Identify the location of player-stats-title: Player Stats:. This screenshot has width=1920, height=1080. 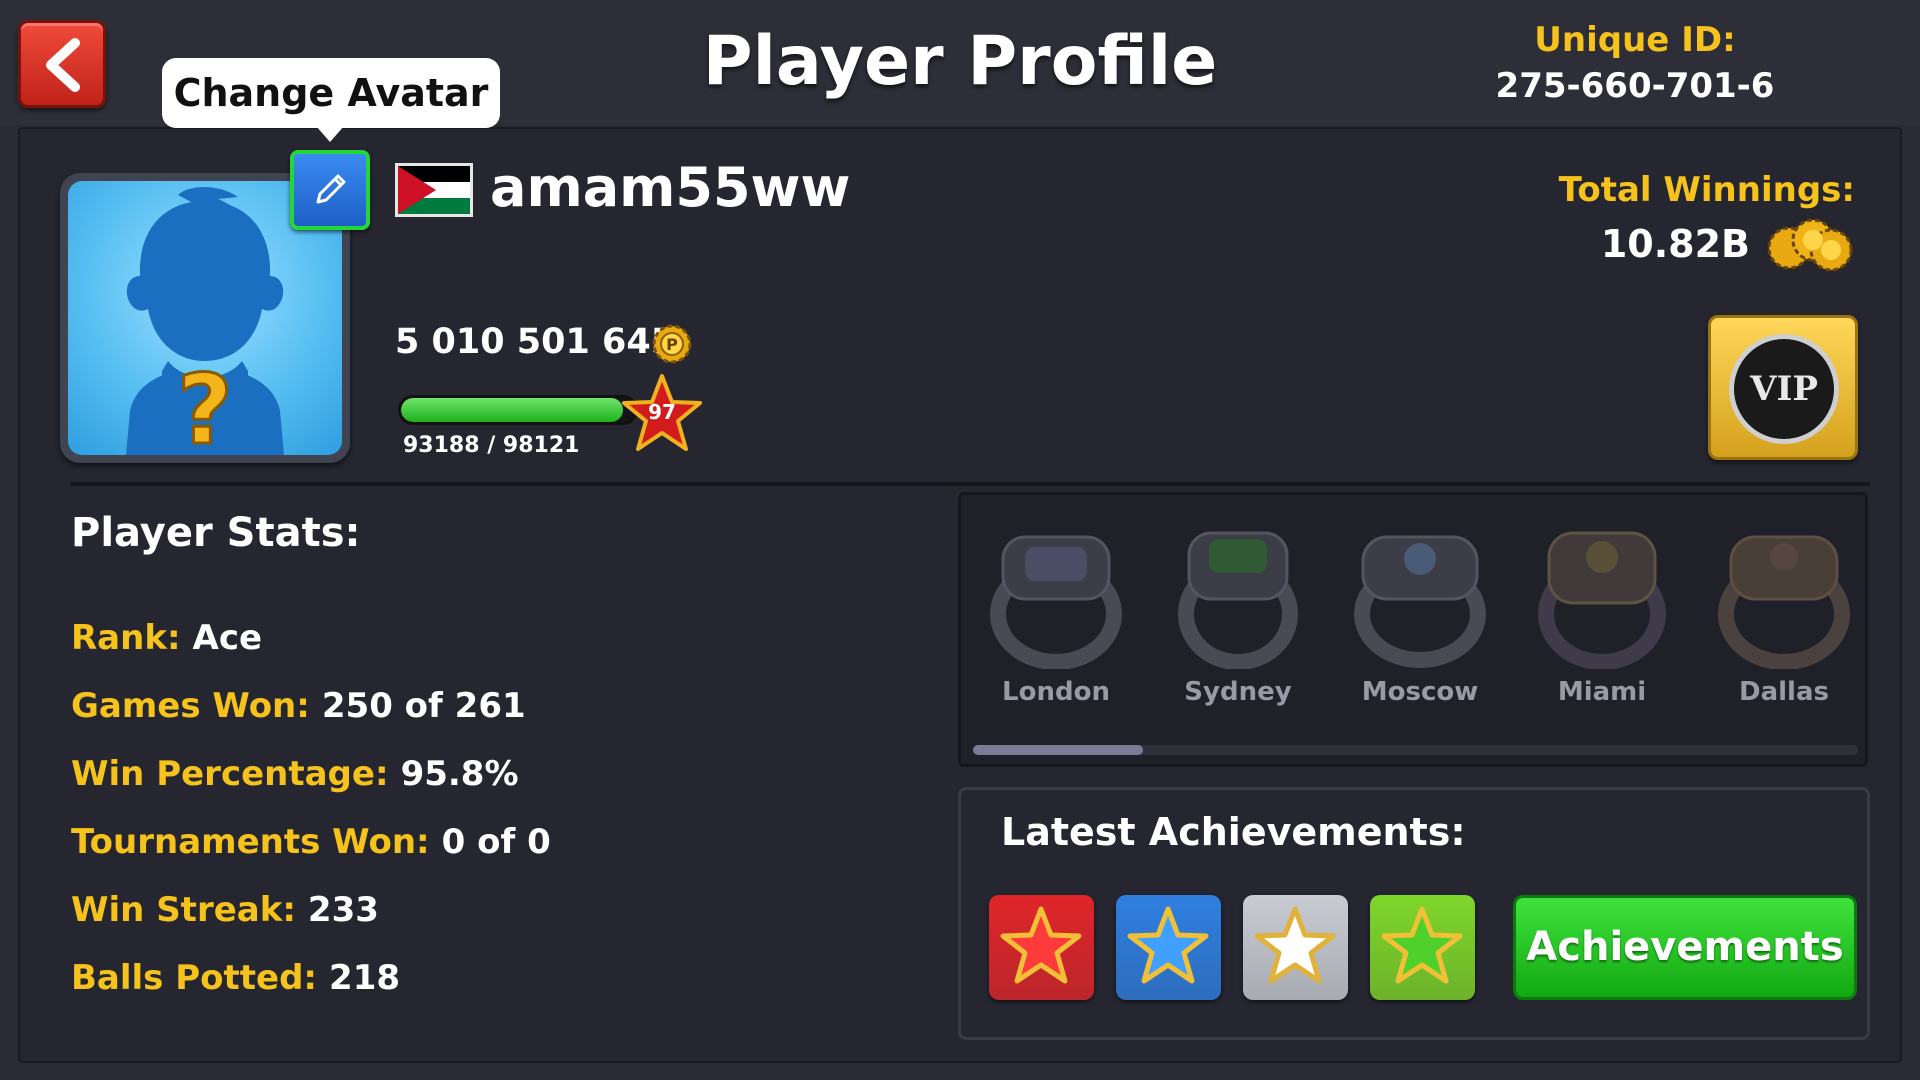
(216, 533).